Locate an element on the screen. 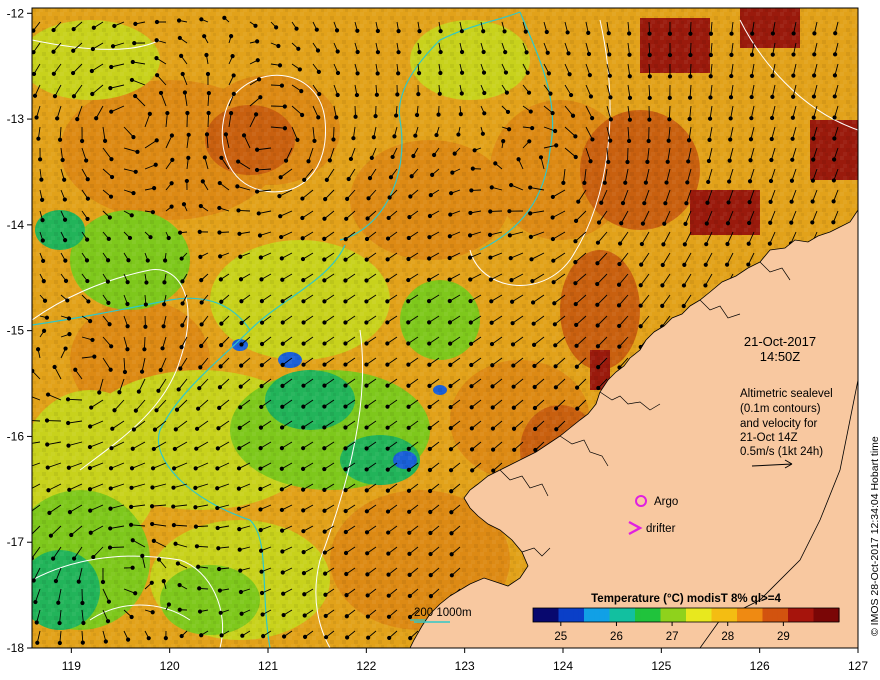 The image size is (880, 680). velocity-arrow is located at coordinates (628, 155).